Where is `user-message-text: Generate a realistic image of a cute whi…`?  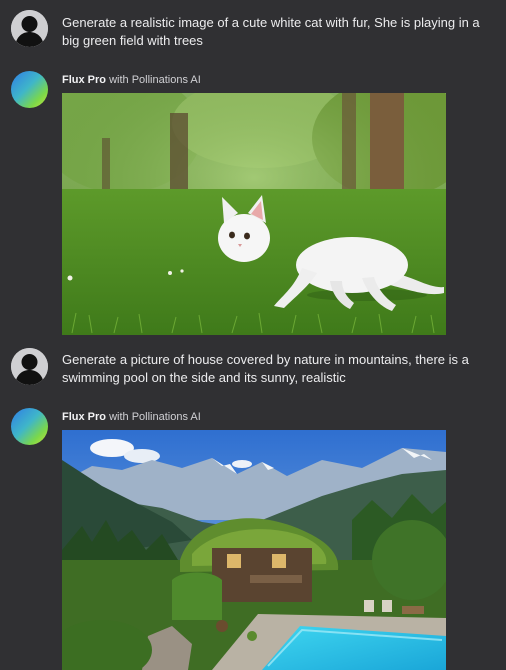
user-message-text: Generate a realistic image of a cute whi… is located at coordinates (271, 31).